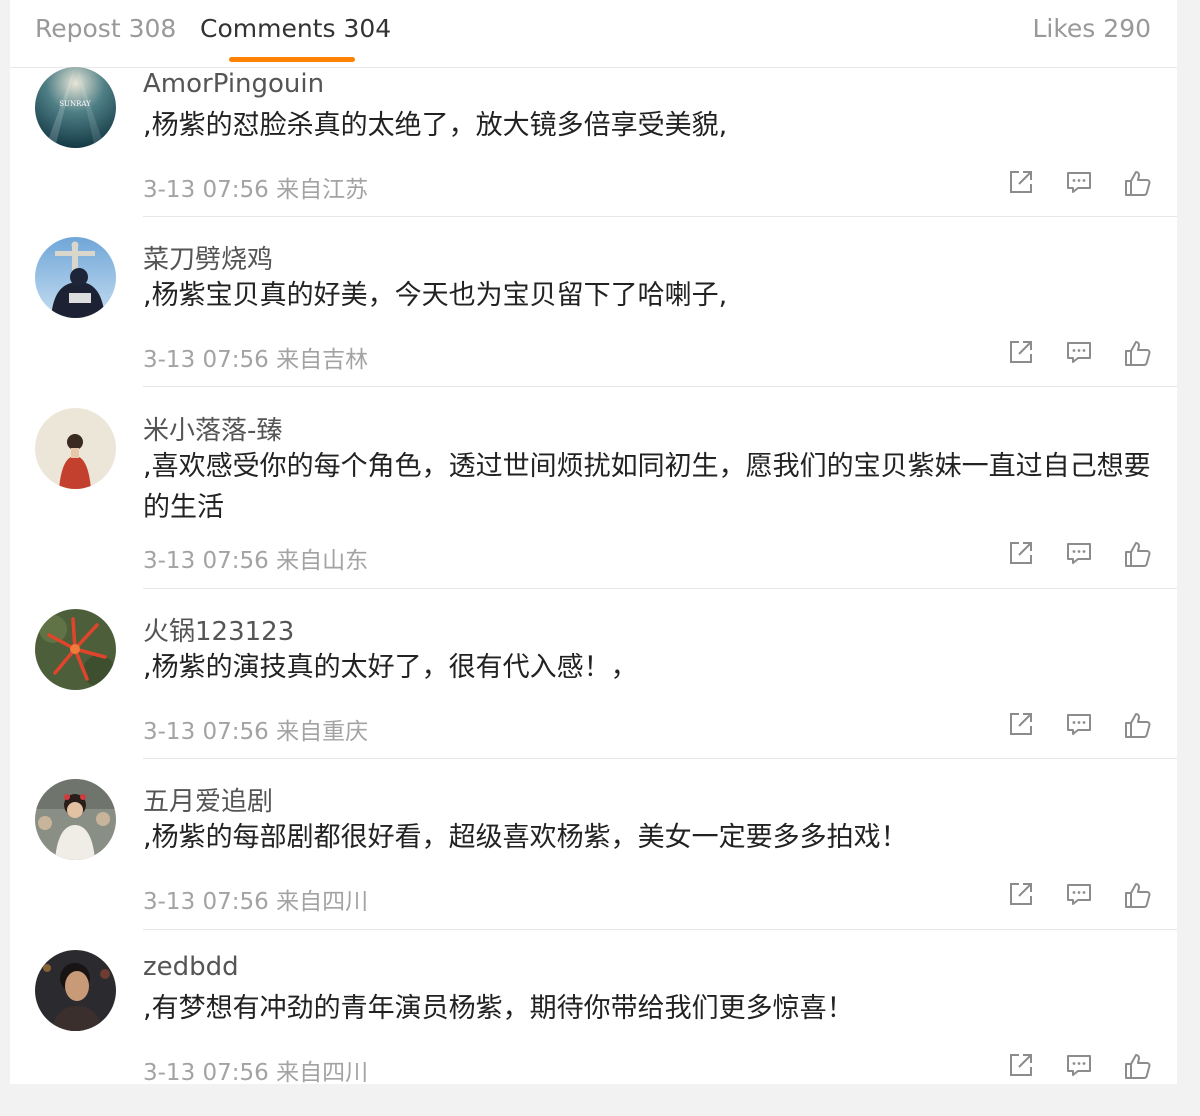 This screenshot has width=1200, height=1116. I want to click on tab-repost: Repost 308, so click(105, 28).